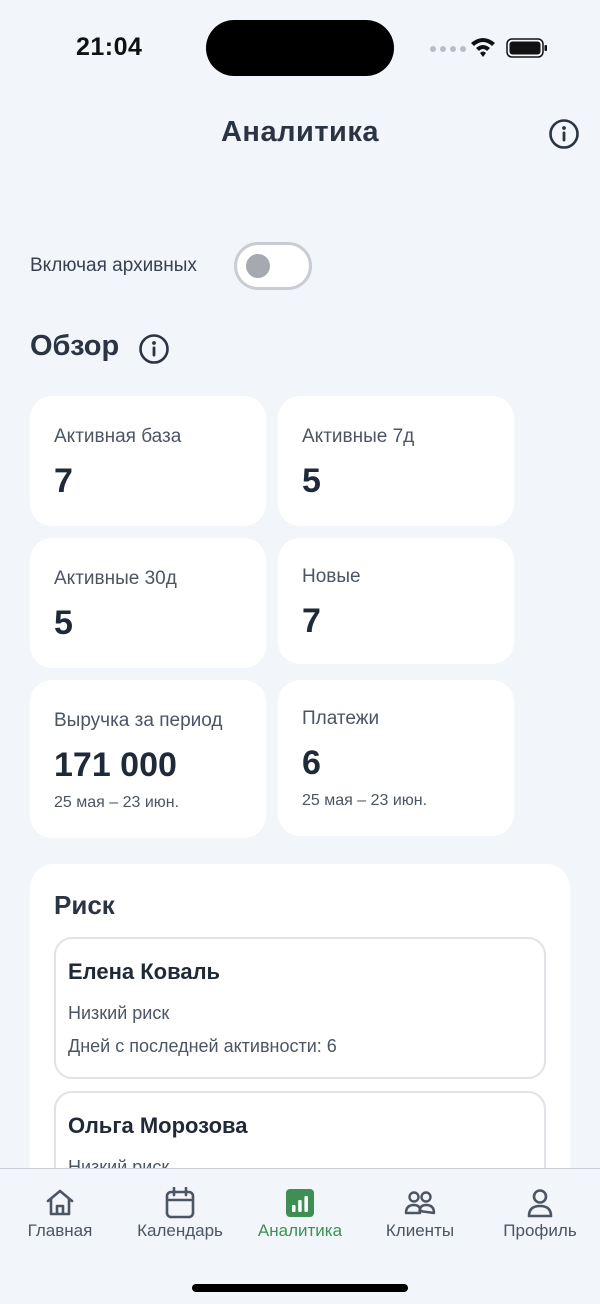 The height and width of the screenshot is (1304, 600). Describe the element at coordinates (119, 1013) in the screenshot. I see `risk-level: Низкий риск` at that location.